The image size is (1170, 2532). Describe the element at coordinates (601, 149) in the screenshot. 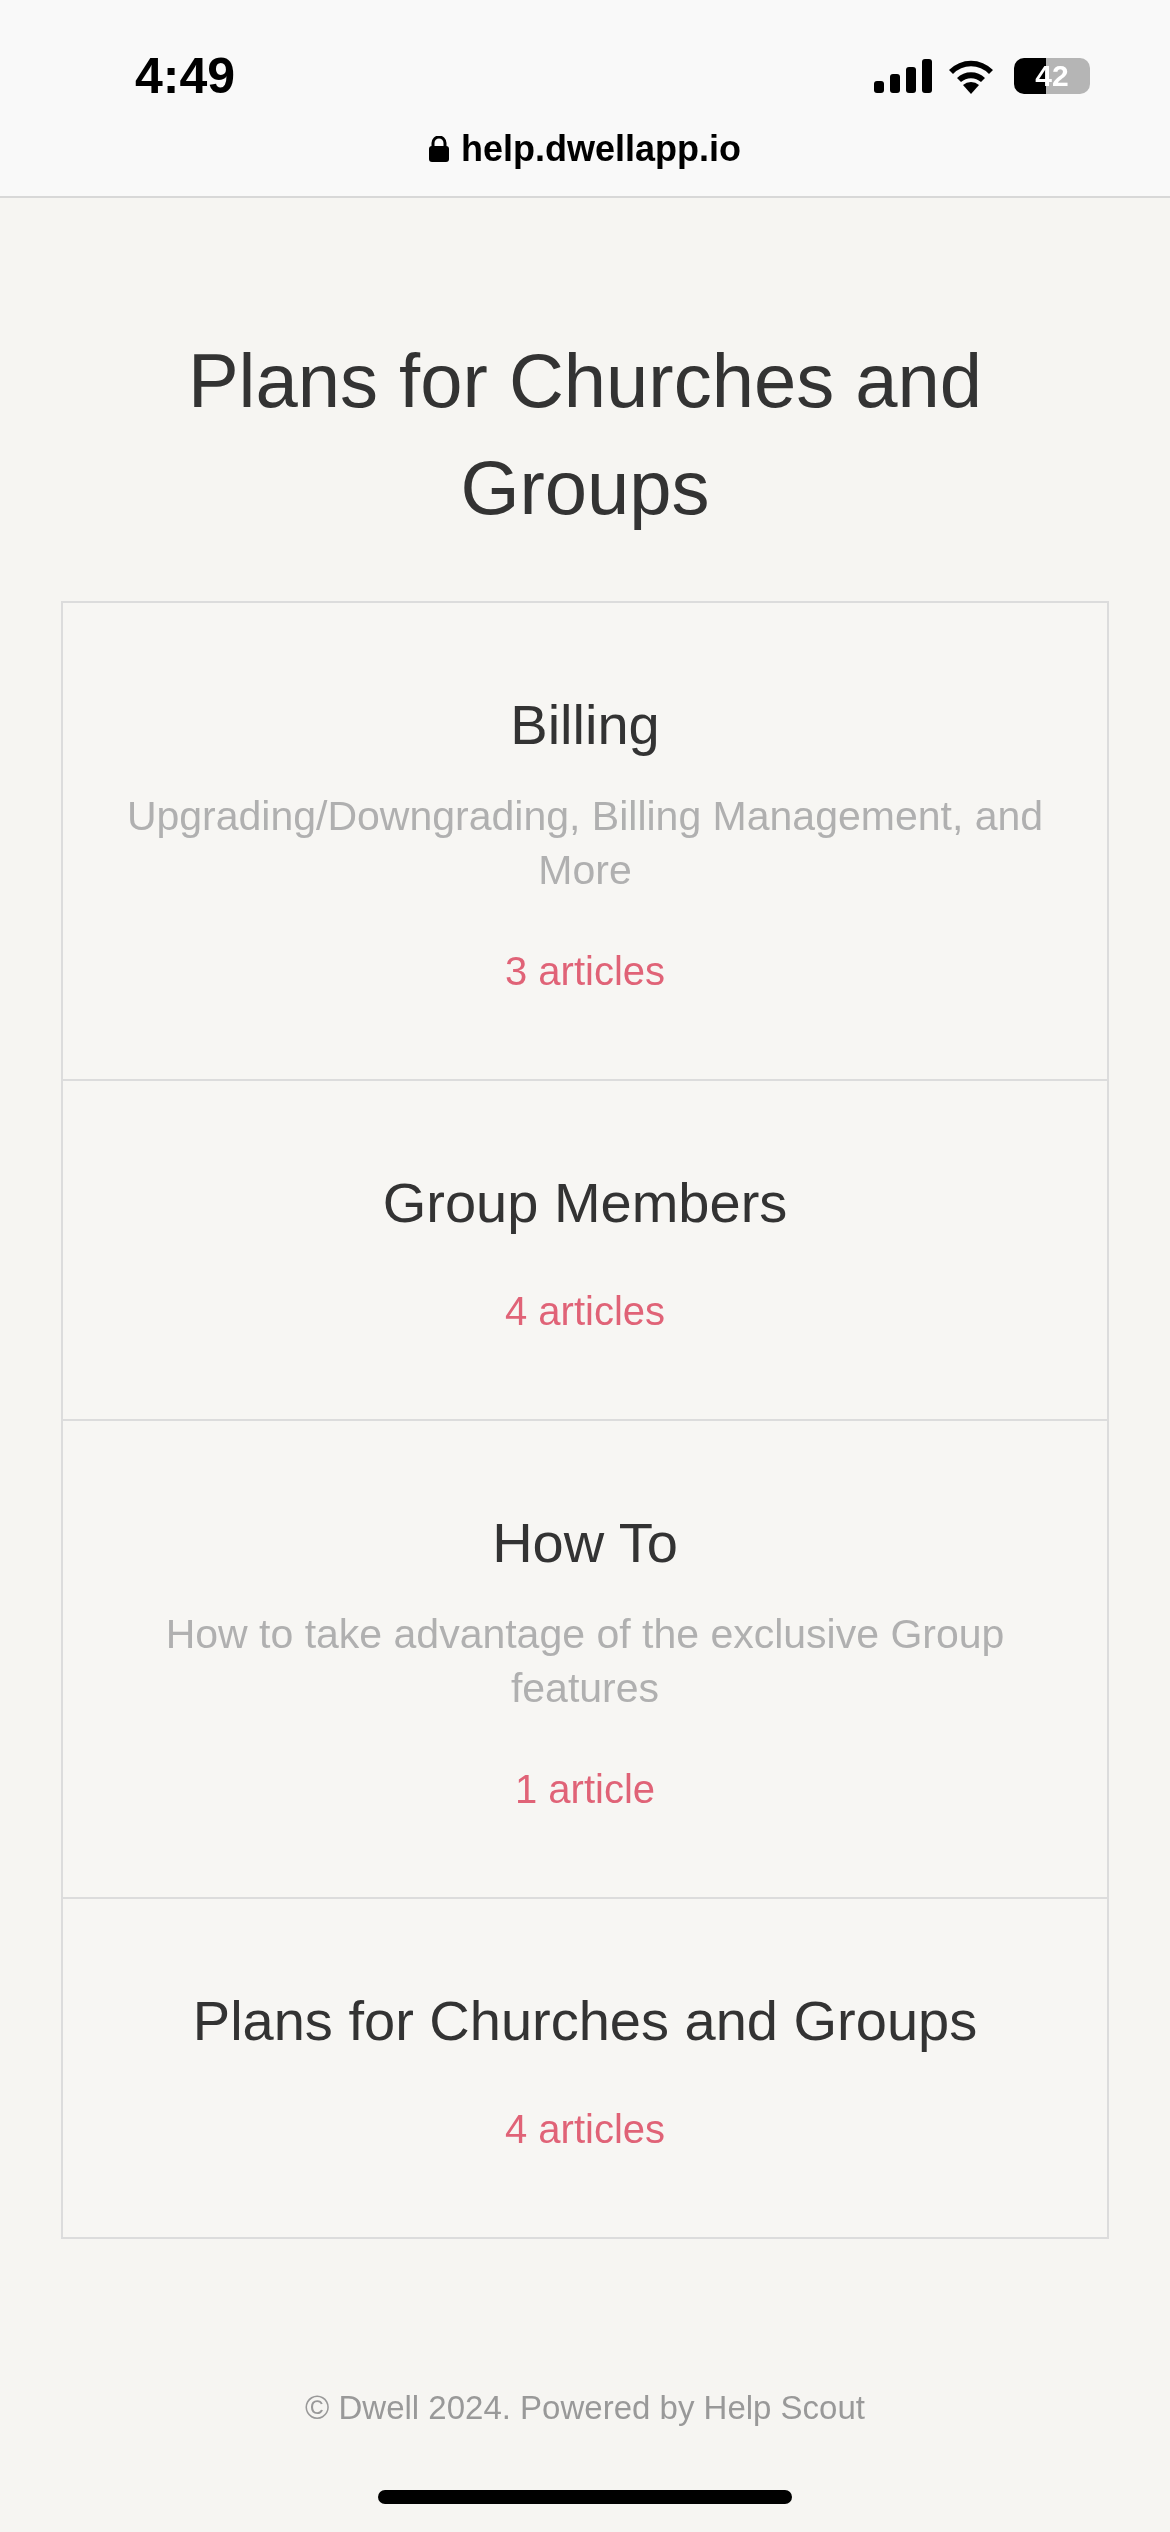

I see `url-text: help.dwellapp.io` at that location.